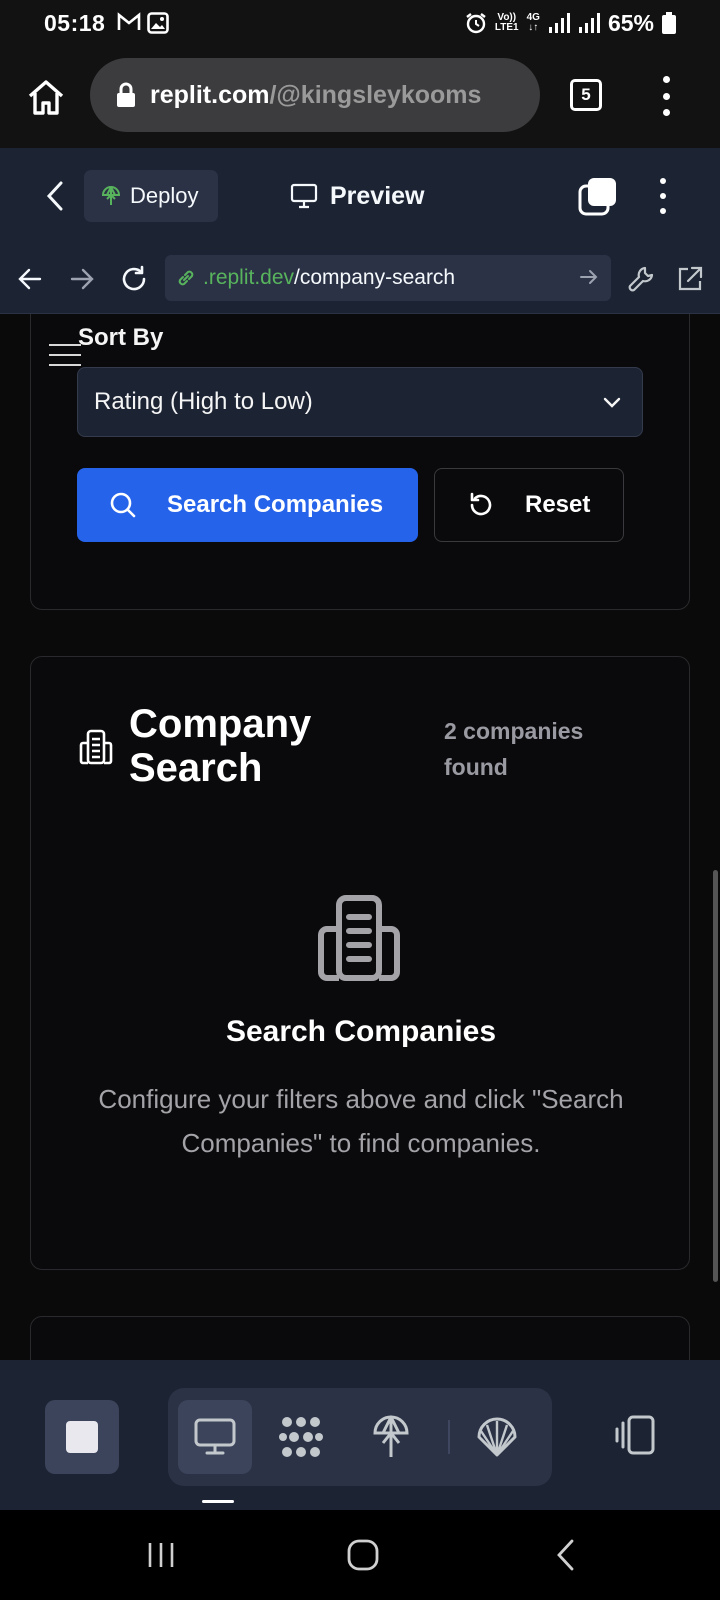  I want to click on tool-group, so click(360, 1437).